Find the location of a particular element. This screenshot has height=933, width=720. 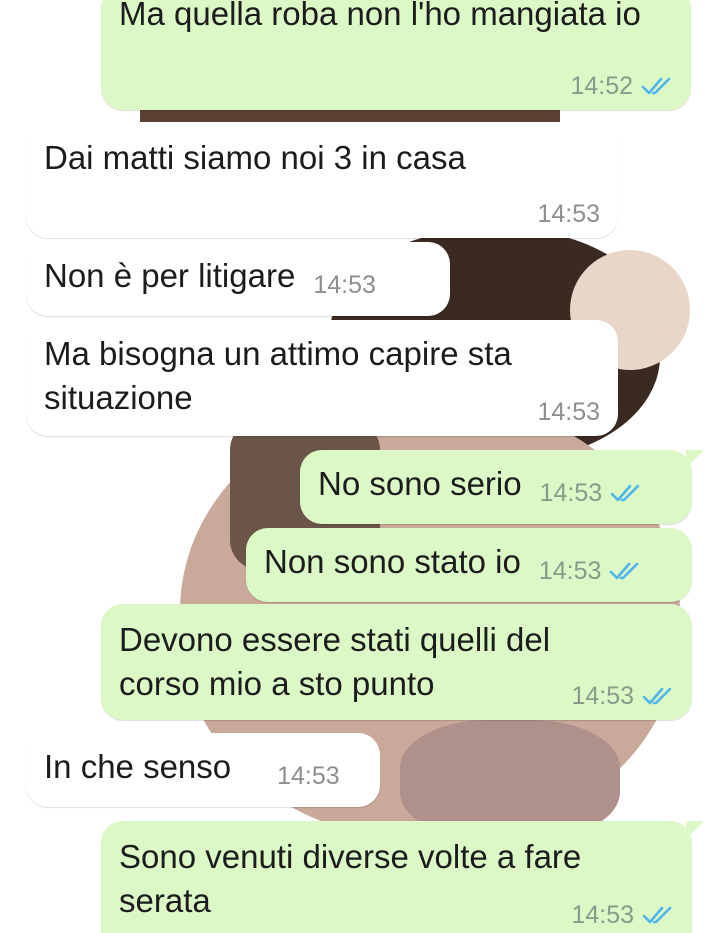

message-bubble-outgoing: Non sono stato io 14:53 is located at coordinates (469, 565).